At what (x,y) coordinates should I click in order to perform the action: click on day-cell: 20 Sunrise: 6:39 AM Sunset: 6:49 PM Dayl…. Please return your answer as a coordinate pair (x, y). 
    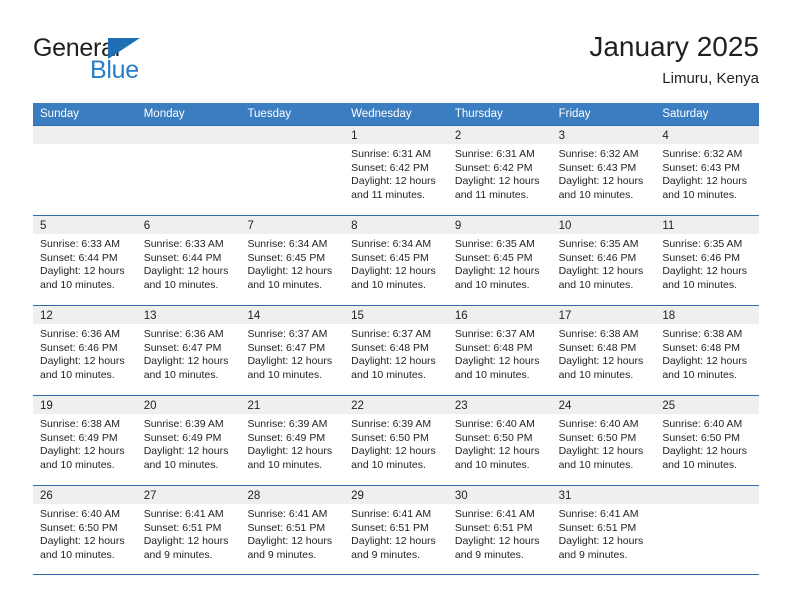
    Looking at the image, I should click on (188, 440).